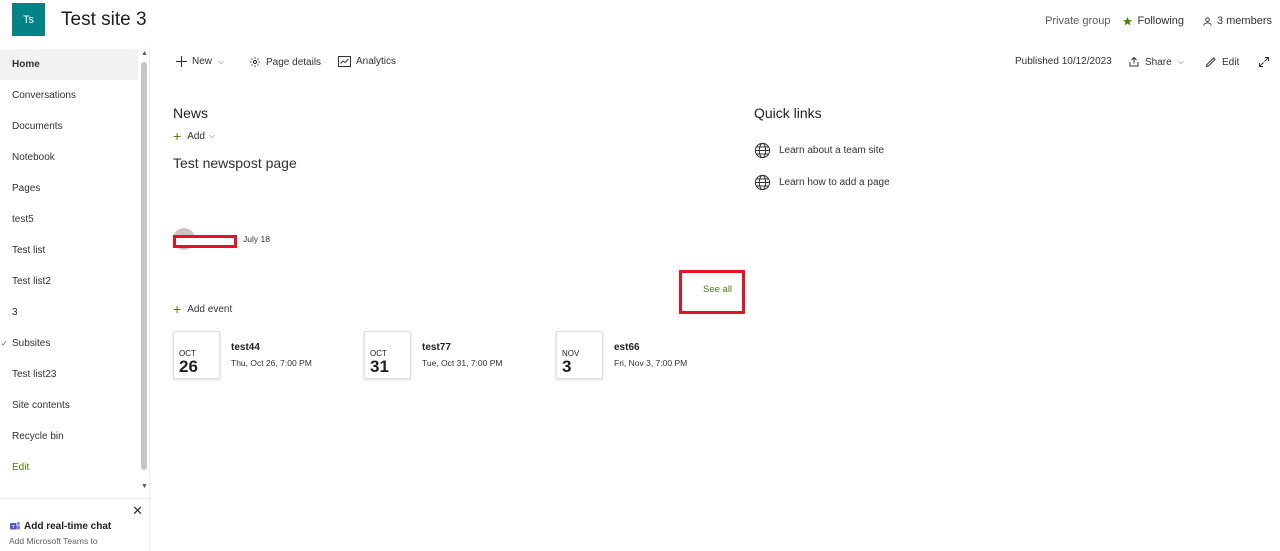  What do you see at coordinates (28, 19) in the screenshot?
I see `site-logo: Ts` at bounding box center [28, 19].